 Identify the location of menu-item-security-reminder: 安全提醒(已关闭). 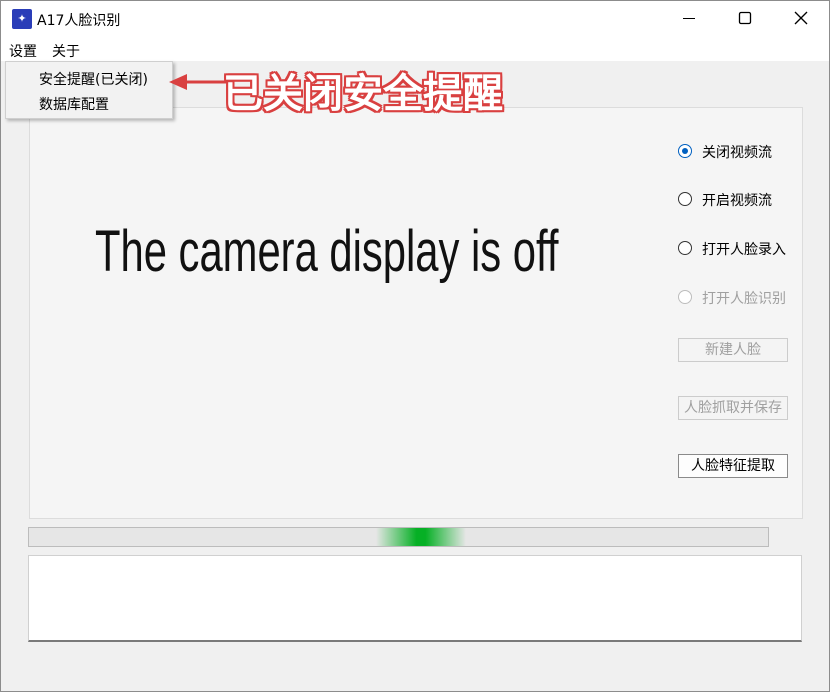
(93, 79).